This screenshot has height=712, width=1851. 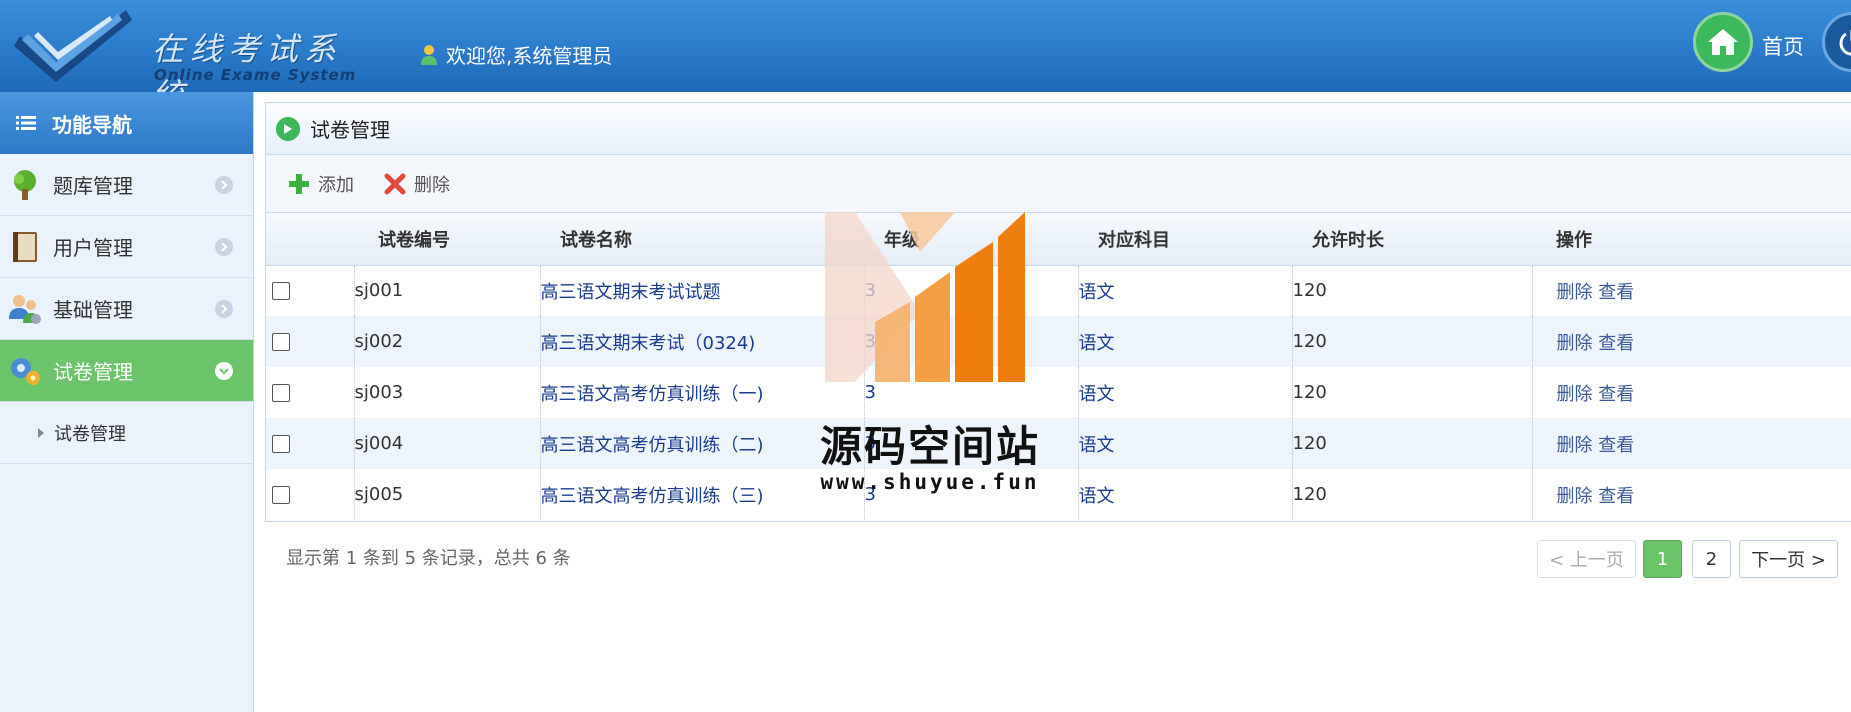 What do you see at coordinates (93, 186) in the screenshot?
I see `sidebar-item-label: 题库管理` at bounding box center [93, 186].